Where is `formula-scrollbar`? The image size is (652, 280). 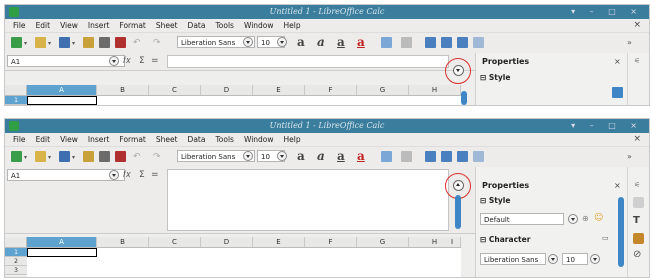
formula-scrollbar is located at coordinates (458, 212).